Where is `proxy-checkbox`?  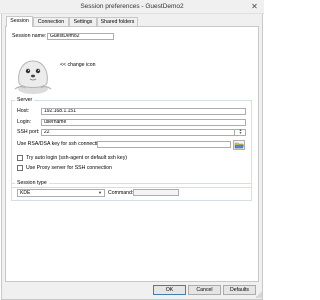 proxy-checkbox is located at coordinates (20, 168).